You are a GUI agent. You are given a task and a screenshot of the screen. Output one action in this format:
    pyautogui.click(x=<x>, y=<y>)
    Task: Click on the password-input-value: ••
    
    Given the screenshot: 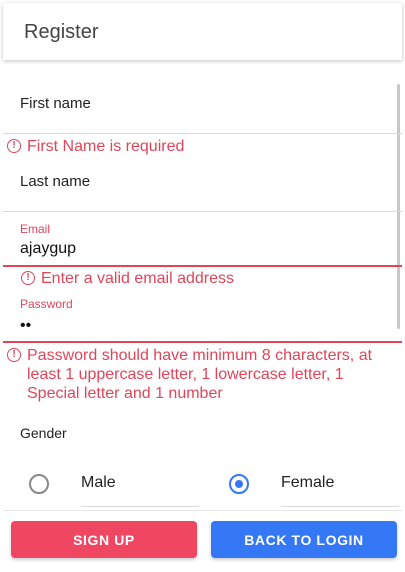 What is the action you would take?
    pyautogui.click(x=26, y=325)
    